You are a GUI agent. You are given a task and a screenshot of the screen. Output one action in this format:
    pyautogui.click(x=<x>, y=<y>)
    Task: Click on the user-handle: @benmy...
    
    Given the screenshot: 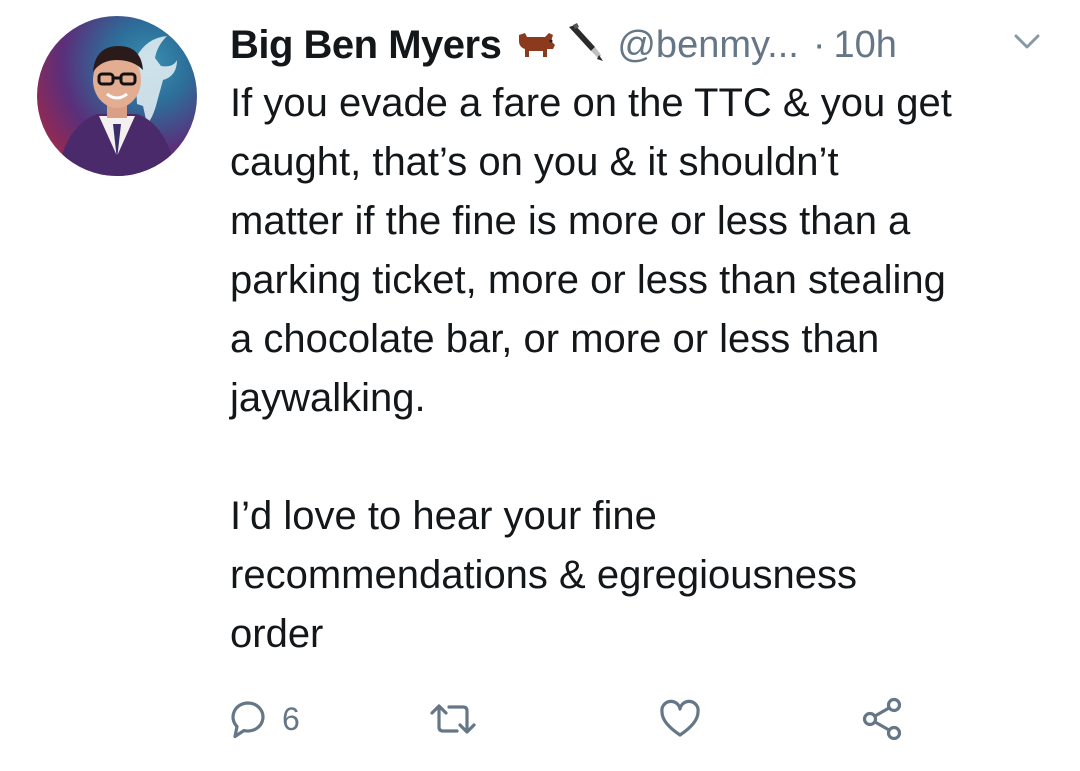 What is the action you would take?
    pyautogui.click(x=707, y=45)
    